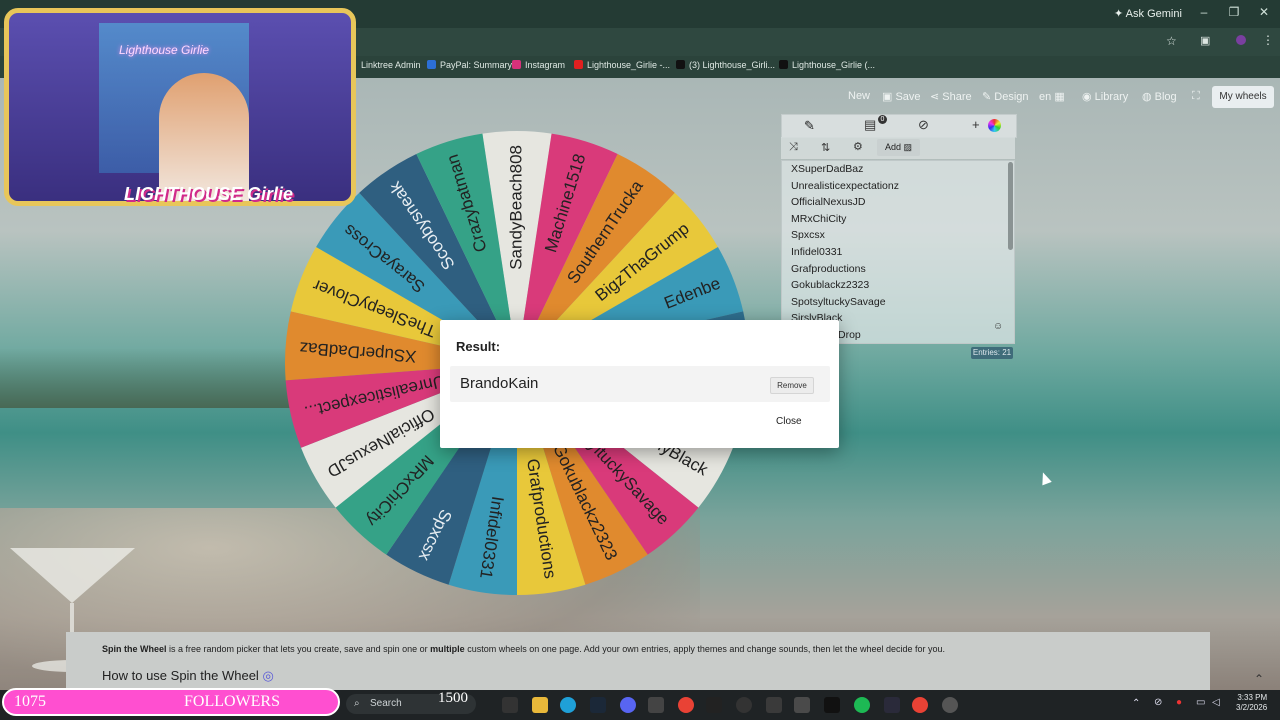  What do you see at coordinates (793, 147) in the screenshot?
I see `shuffle-icon: ⤨` at bounding box center [793, 147].